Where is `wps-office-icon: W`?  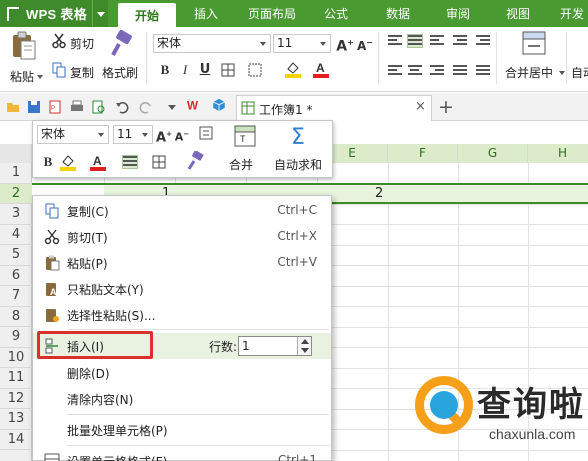 wps-office-icon: W is located at coordinates (194, 105).